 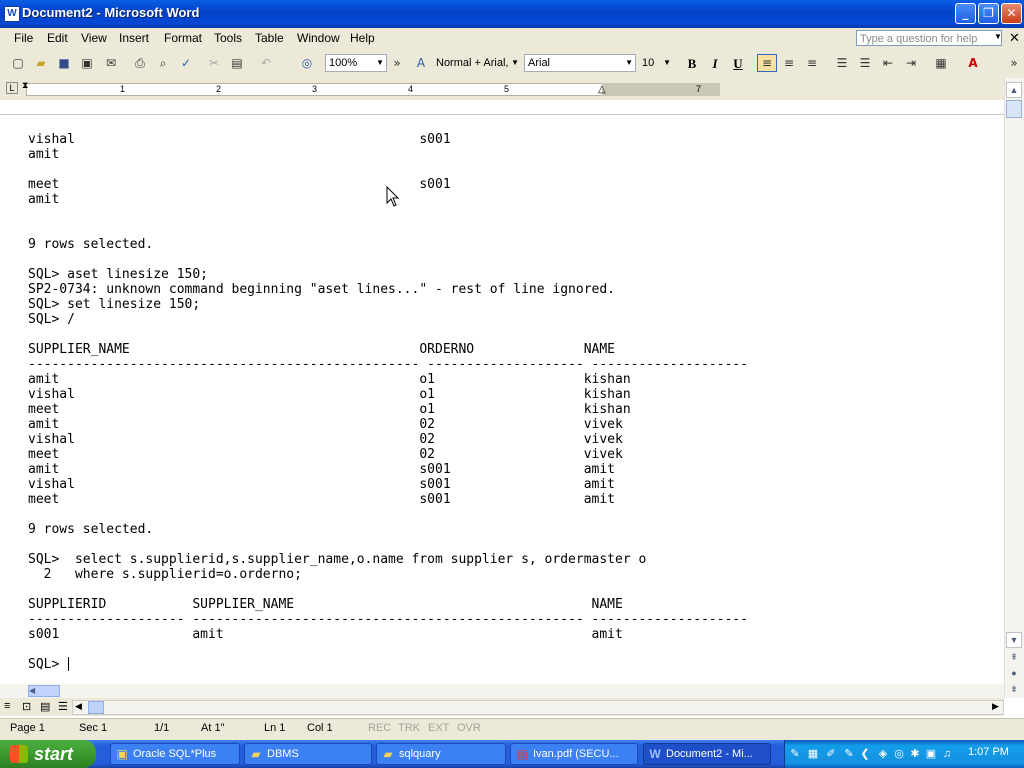 What do you see at coordinates (48, 754) in the screenshot?
I see `start-button: start` at bounding box center [48, 754].